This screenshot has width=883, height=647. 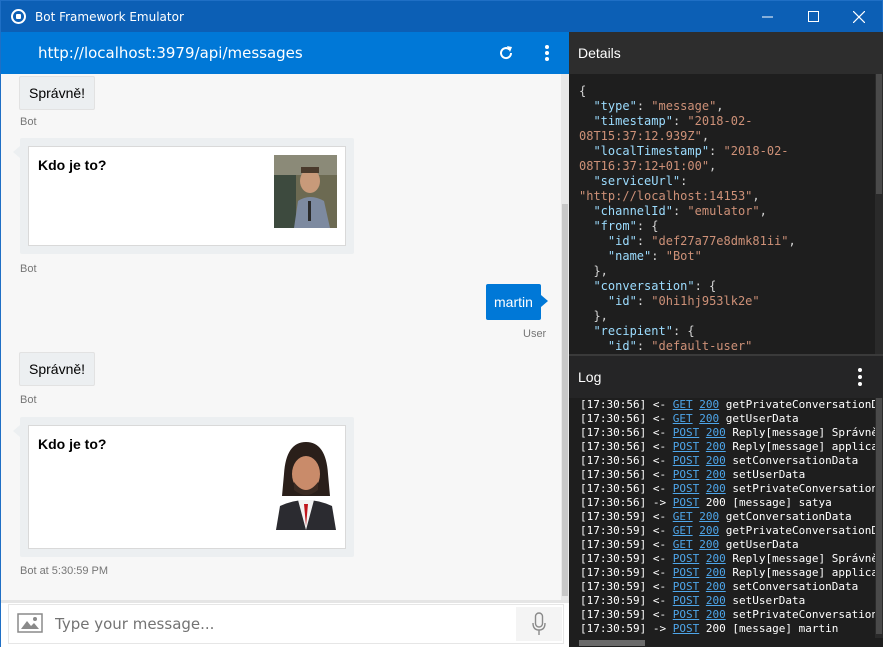 What do you see at coordinates (767, 16) in the screenshot?
I see `minimize-button` at bounding box center [767, 16].